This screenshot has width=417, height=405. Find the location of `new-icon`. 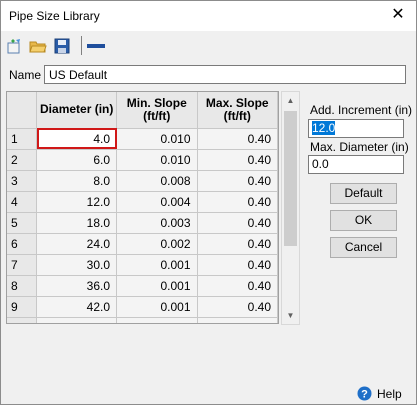

new-icon is located at coordinates (14, 46).